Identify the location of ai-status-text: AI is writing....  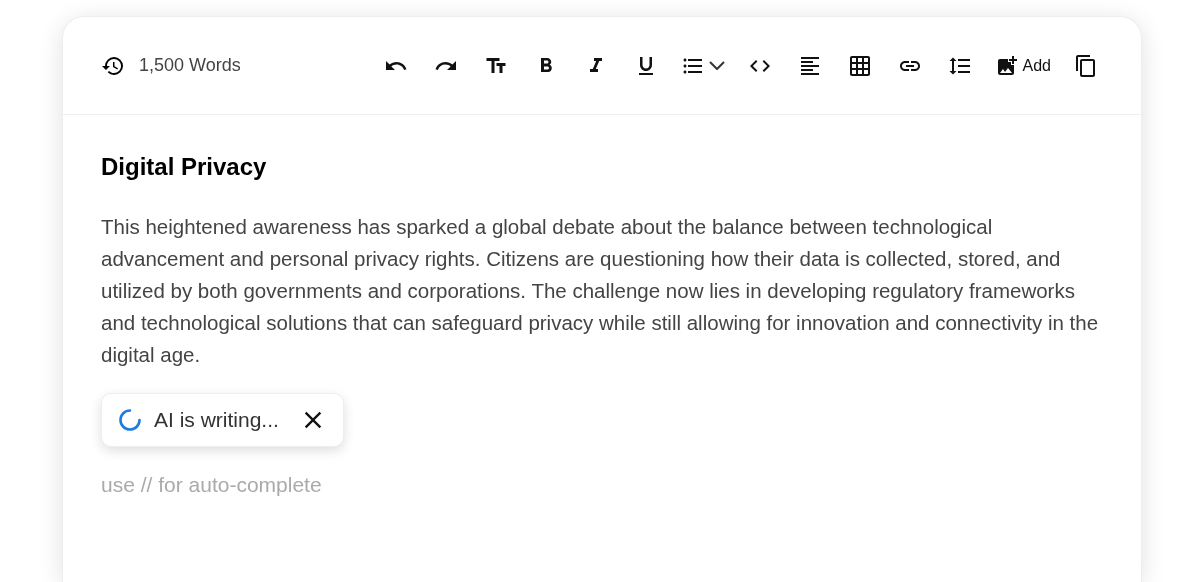
(216, 420).